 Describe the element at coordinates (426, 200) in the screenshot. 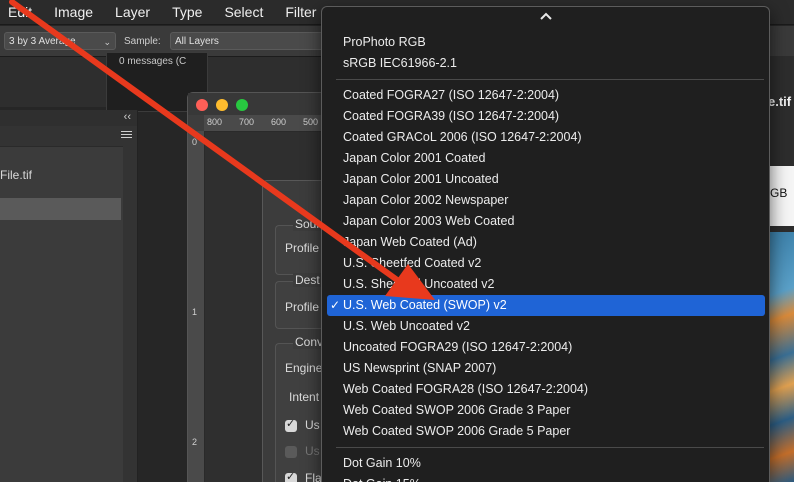

I see `menu-item-label: Japan Color 2002 Newspaper` at that location.